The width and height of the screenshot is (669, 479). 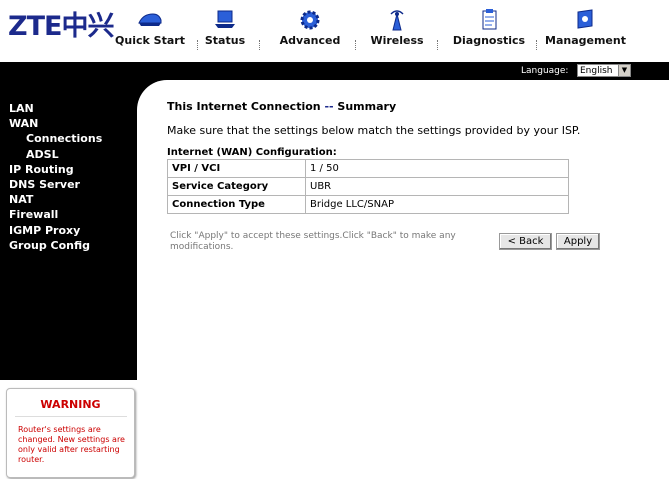 I want to click on logo-chinese: 中兴, so click(x=87, y=26).